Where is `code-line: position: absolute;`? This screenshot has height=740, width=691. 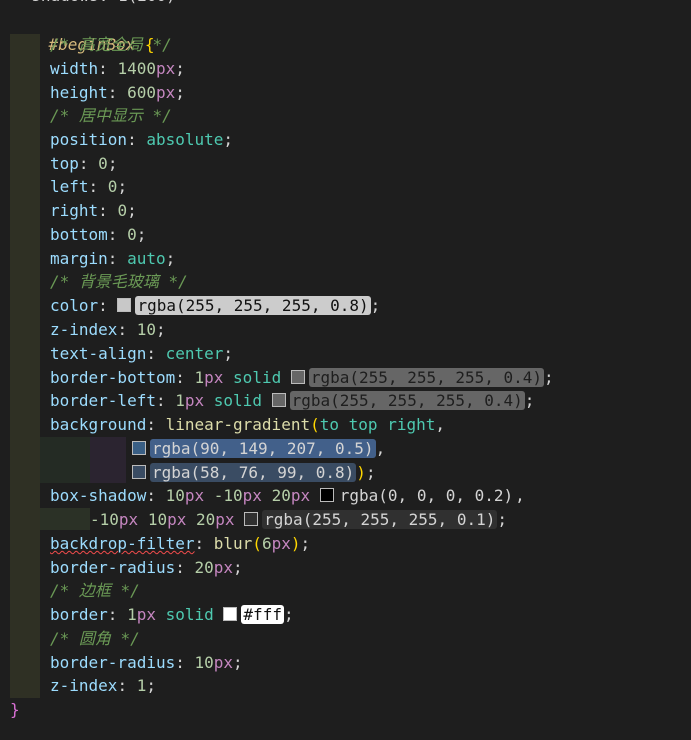 code-line: position: absolute; is located at coordinates (142, 139).